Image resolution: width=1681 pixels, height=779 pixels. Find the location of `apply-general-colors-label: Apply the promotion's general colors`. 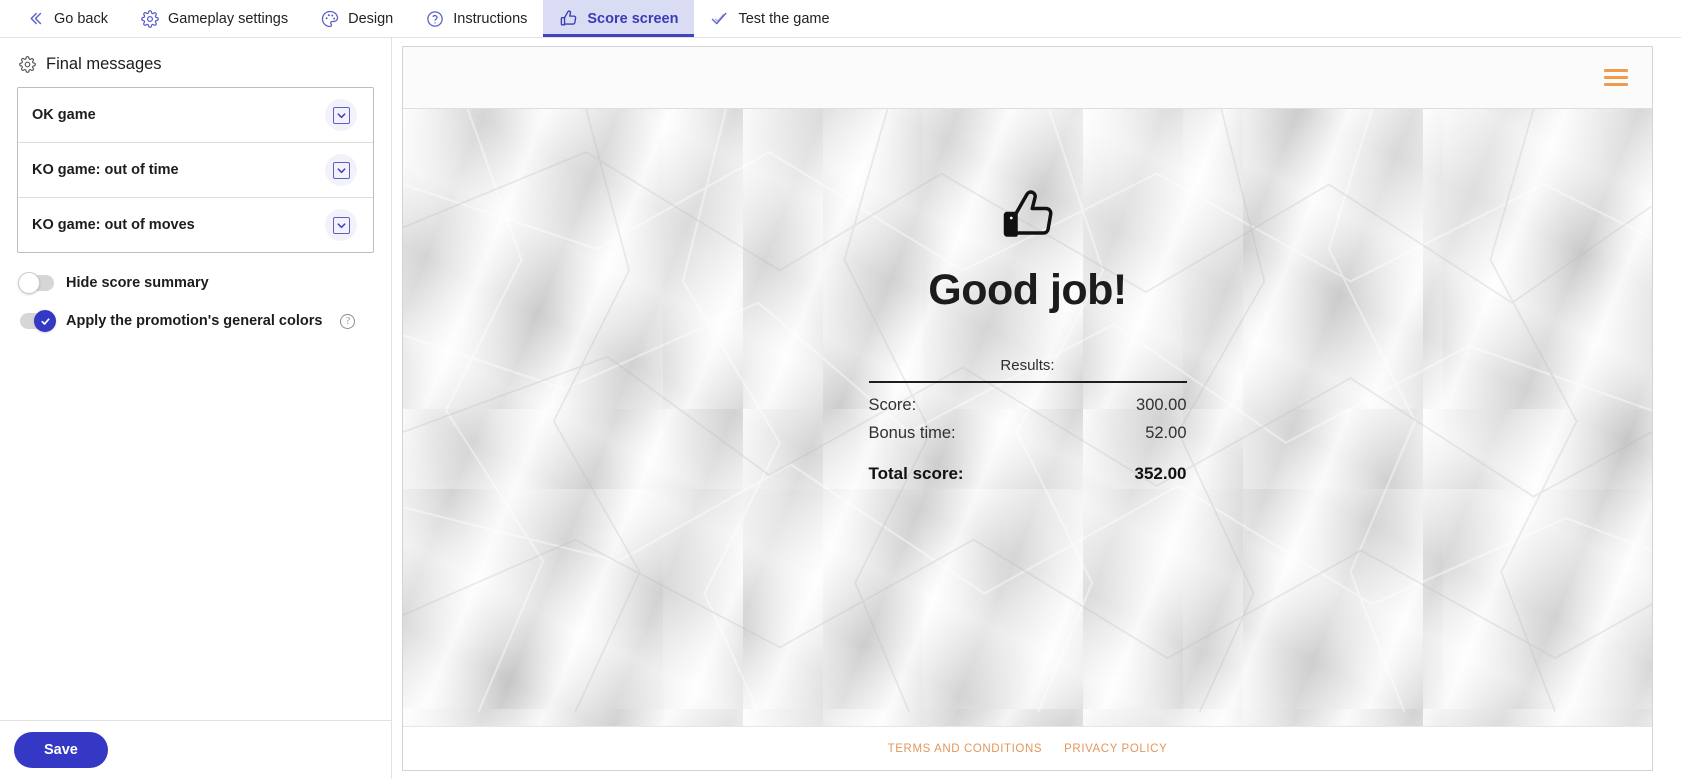

apply-general-colors-label: Apply the promotion's general colors is located at coordinates (194, 321).